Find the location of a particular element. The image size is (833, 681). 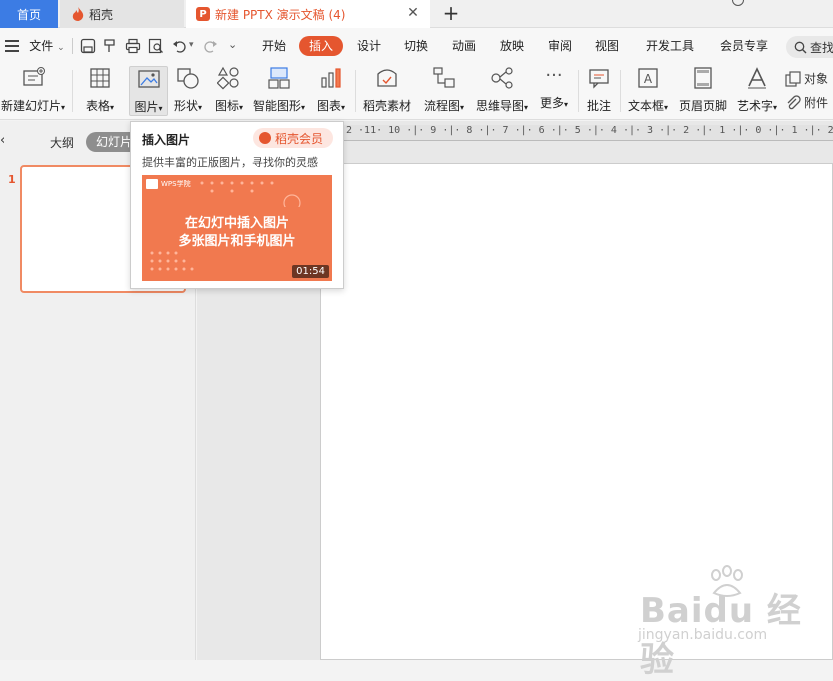

new-slide-icon is located at coordinates (34, 76).